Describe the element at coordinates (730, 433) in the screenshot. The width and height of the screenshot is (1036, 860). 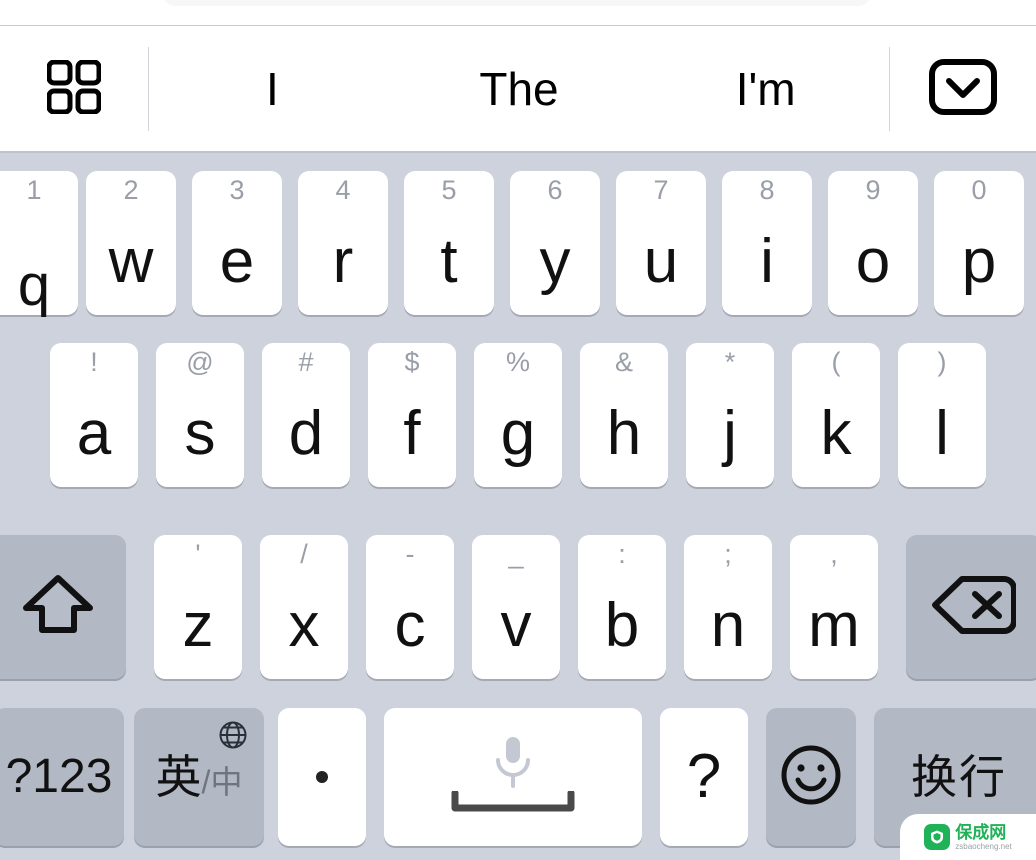
I see `key-j-label: j` at that location.